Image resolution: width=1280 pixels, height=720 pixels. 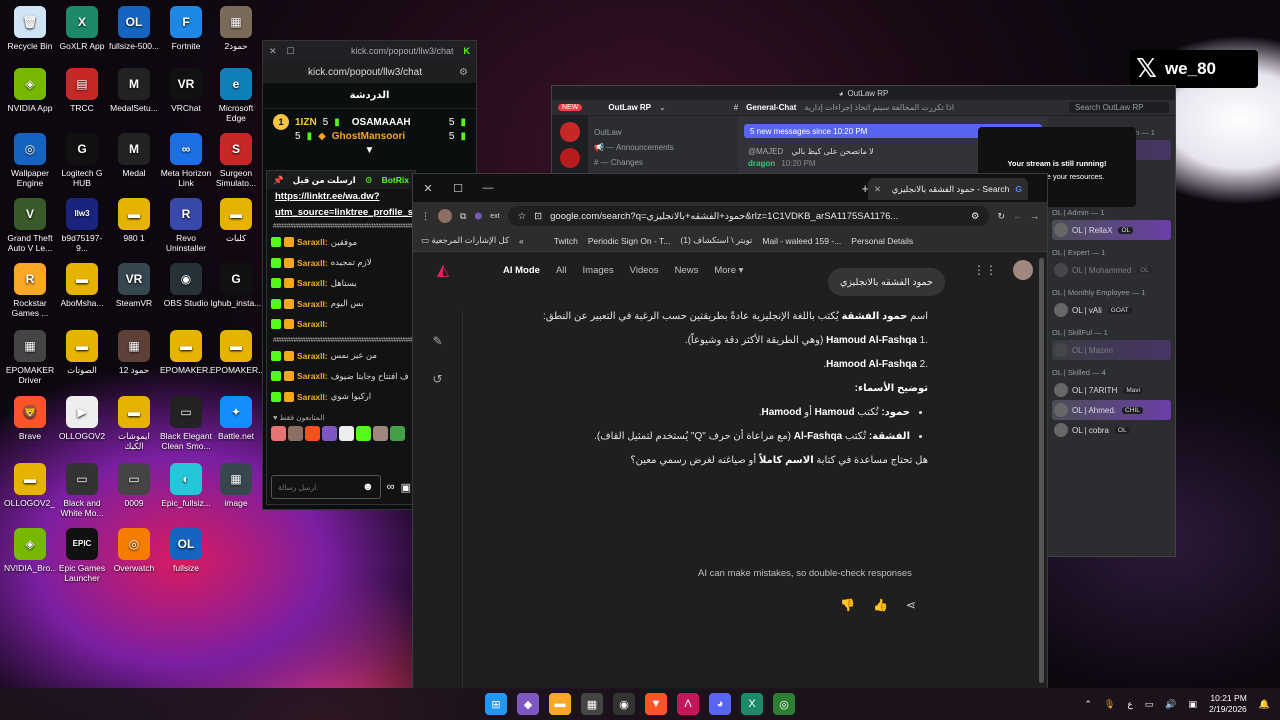 What do you see at coordinates (30, 357) in the screenshot?
I see `desktop-icon: ▦ EPOMAKER Driver` at bounding box center [30, 357].